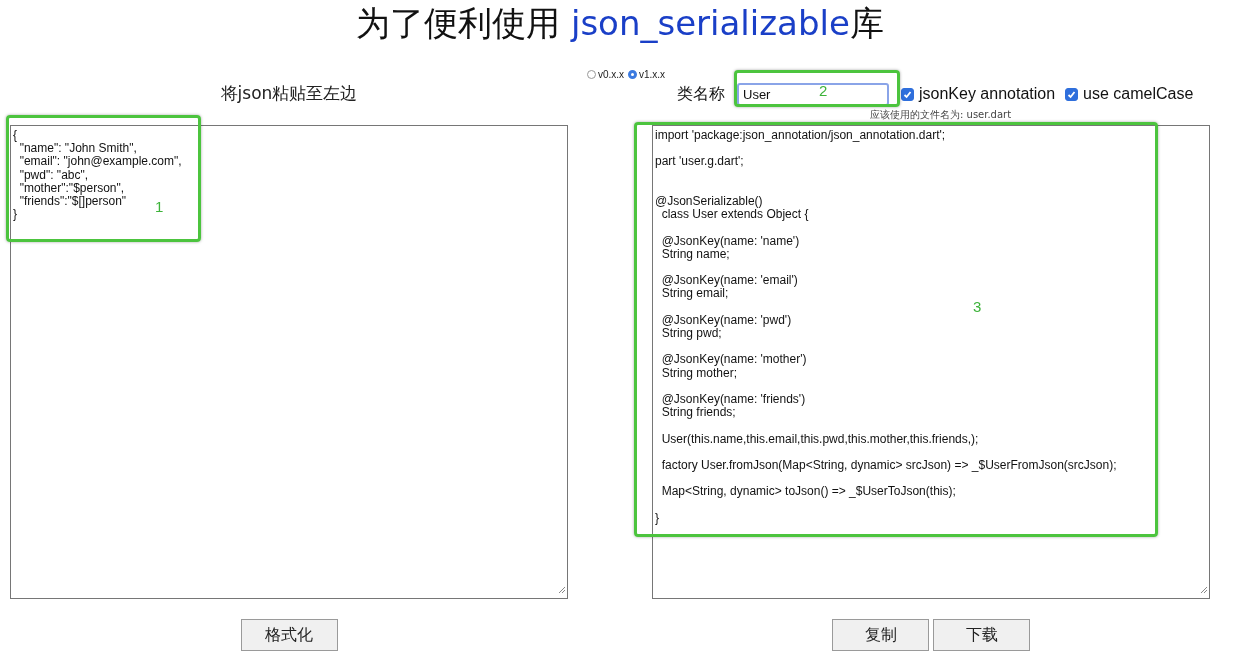  Describe the element at coordinates (987, 94) in the screenshot. I see `checkbox-label: jsonKey annotation` at that location.